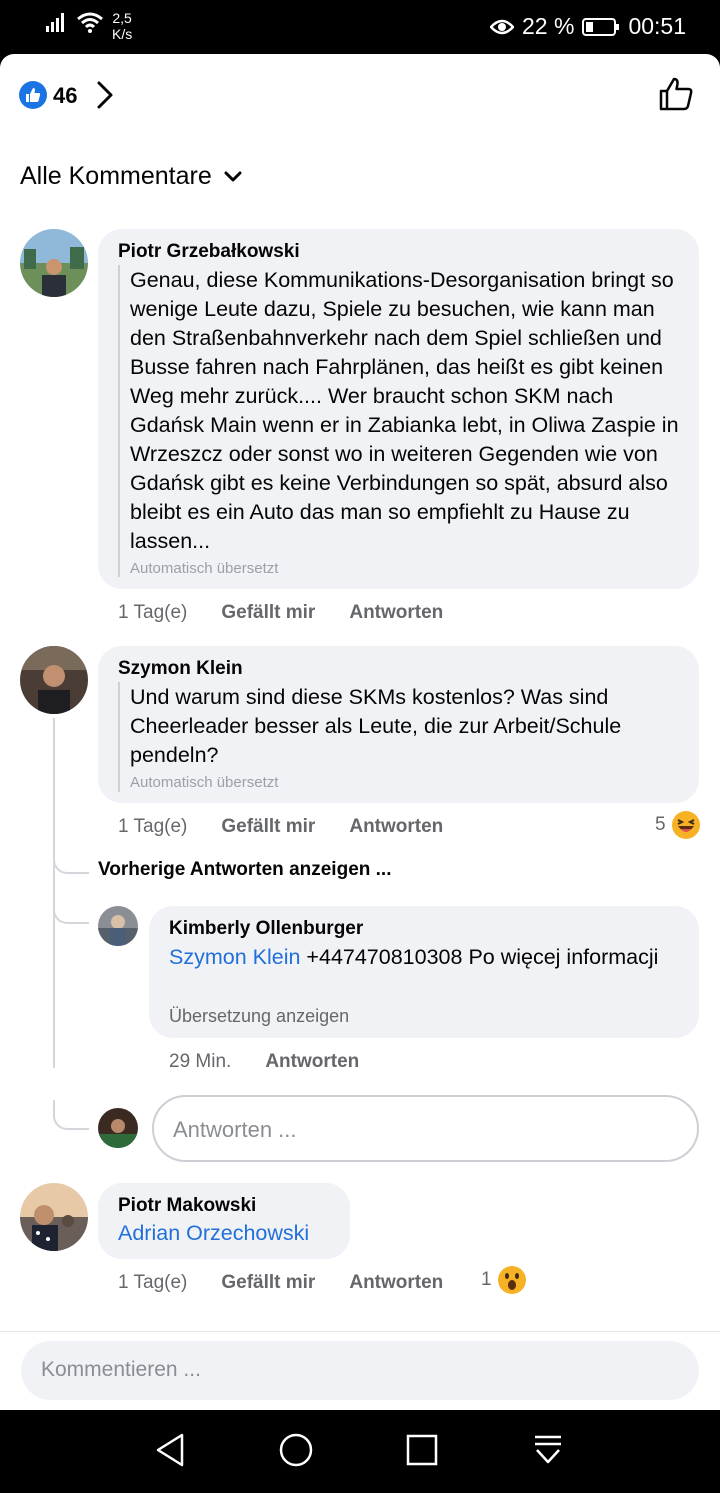  I want to click on status-right: 22 % 00:51, so click(588, 26).